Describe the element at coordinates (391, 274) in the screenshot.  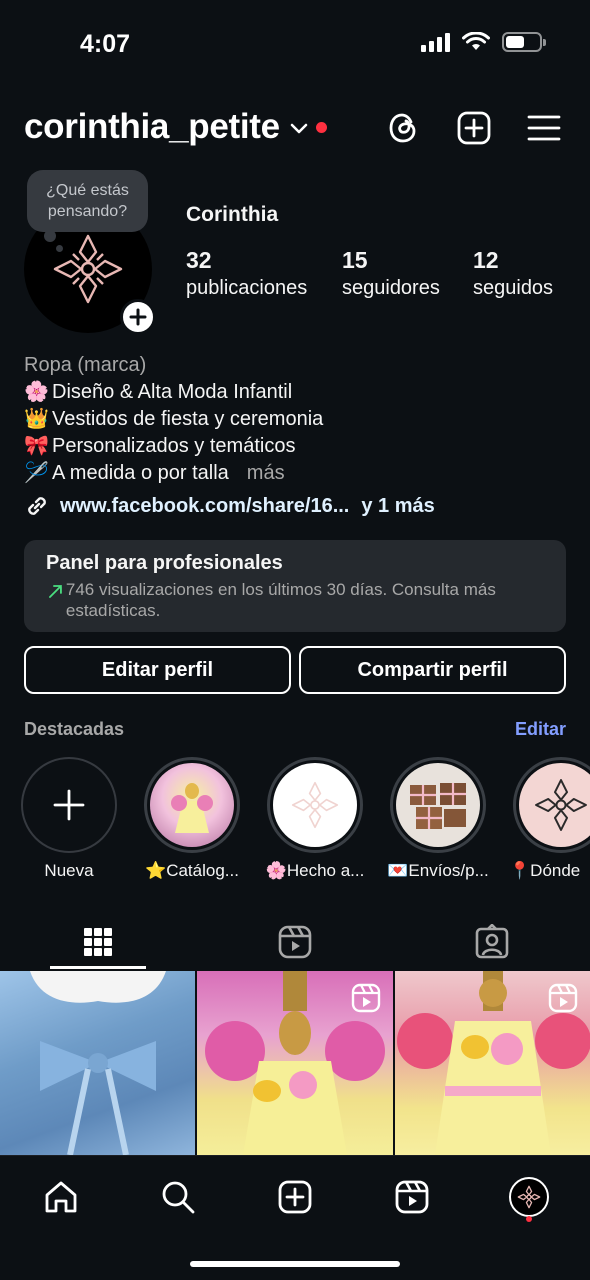
I see `stat-followers: 15 seguidores` at that location.